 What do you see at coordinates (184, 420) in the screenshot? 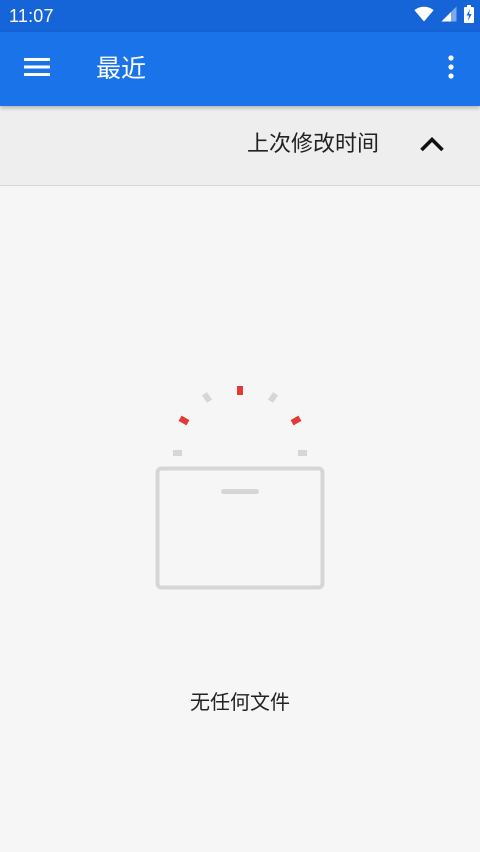
I see `sparkle-dash-left-mid` at bounding box center [184, 420].